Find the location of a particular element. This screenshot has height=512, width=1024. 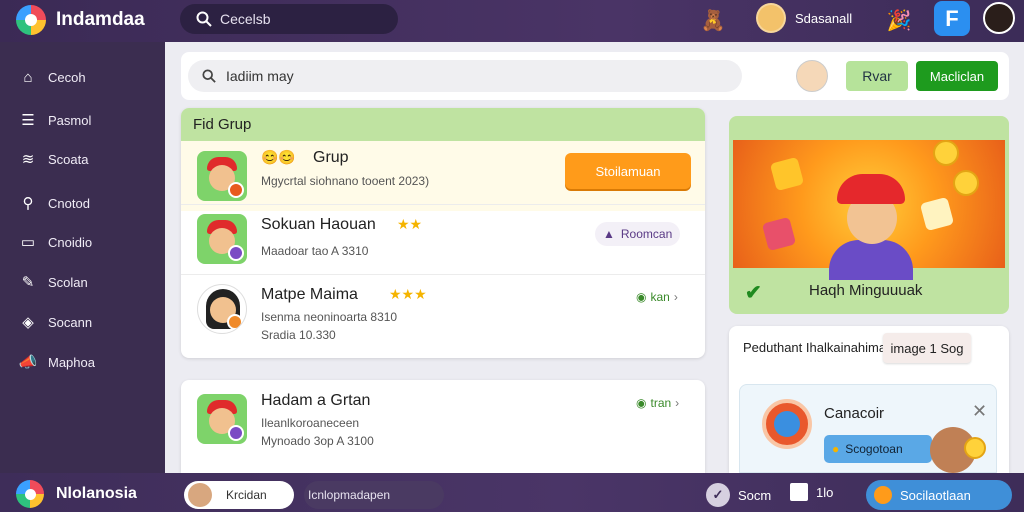

search-icon: ⚲ is located at coordinates (28, 203).